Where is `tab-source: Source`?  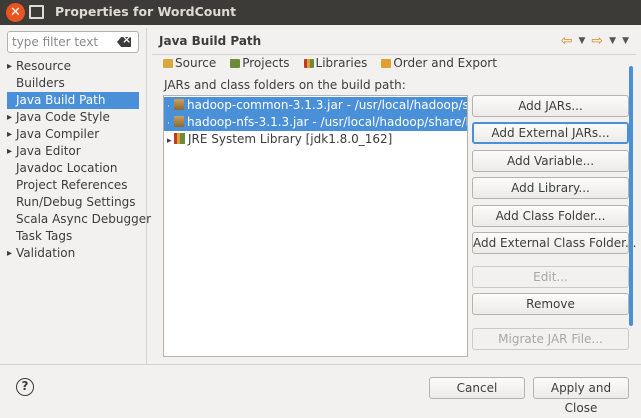
tab-source: Source is located at coordinates (189, 63).